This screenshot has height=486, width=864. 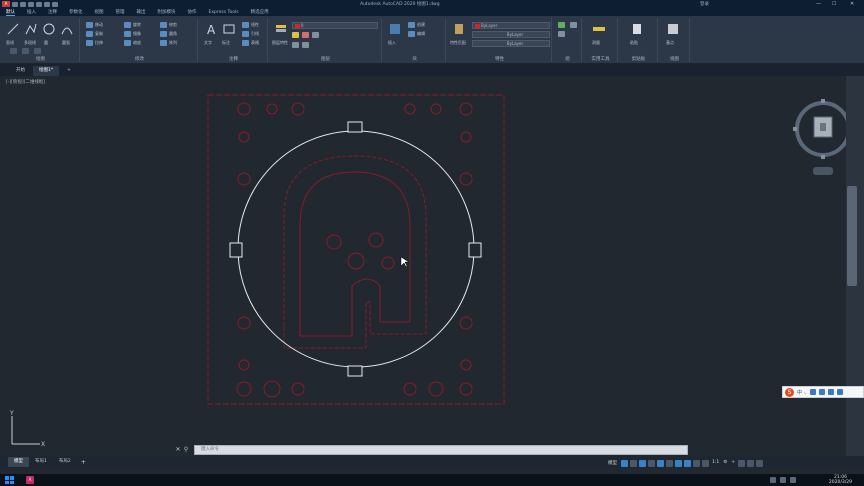 I want to click on ime-mode: 中 ·,, so click(x=802, y=392).